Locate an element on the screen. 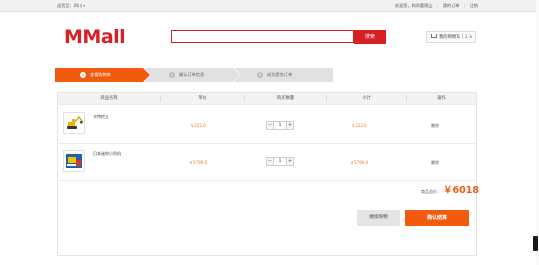  column-header: 购买数量 is located at coordinates (285, 98).